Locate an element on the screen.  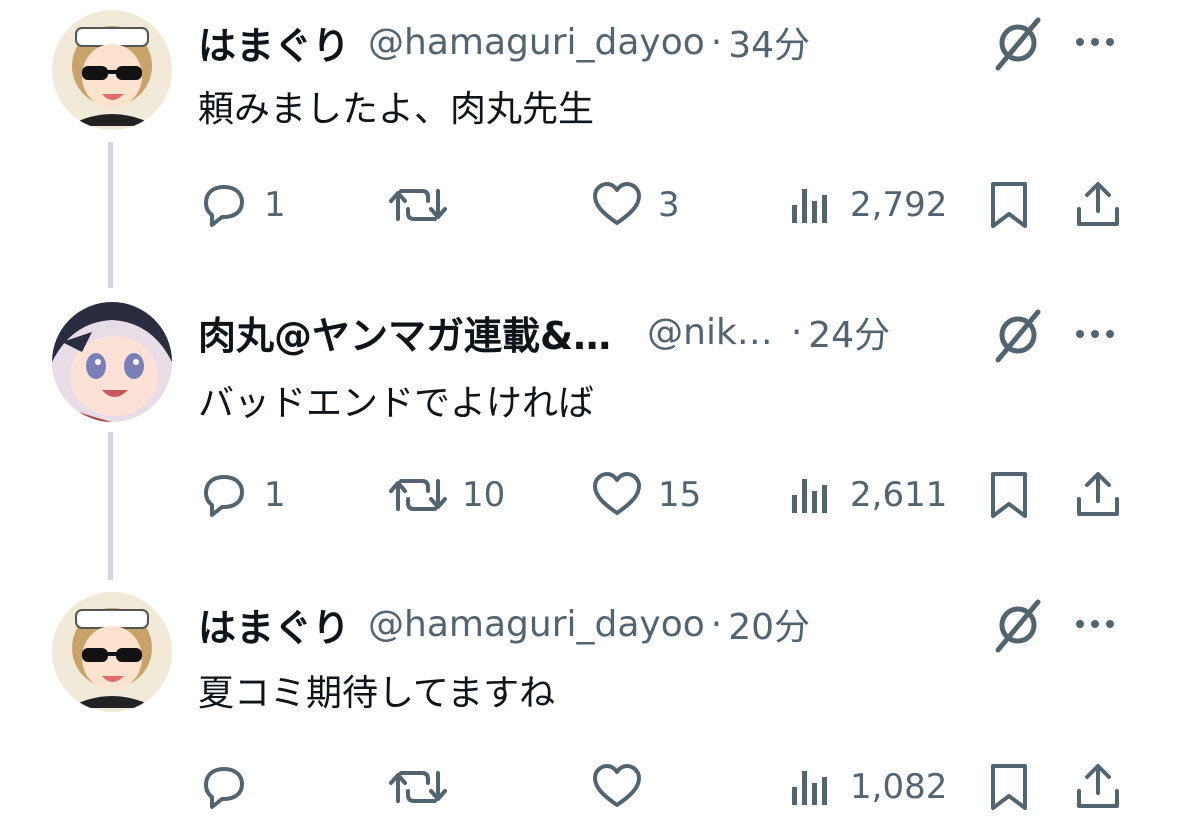
reply-button is located at coordinates (231, 787).